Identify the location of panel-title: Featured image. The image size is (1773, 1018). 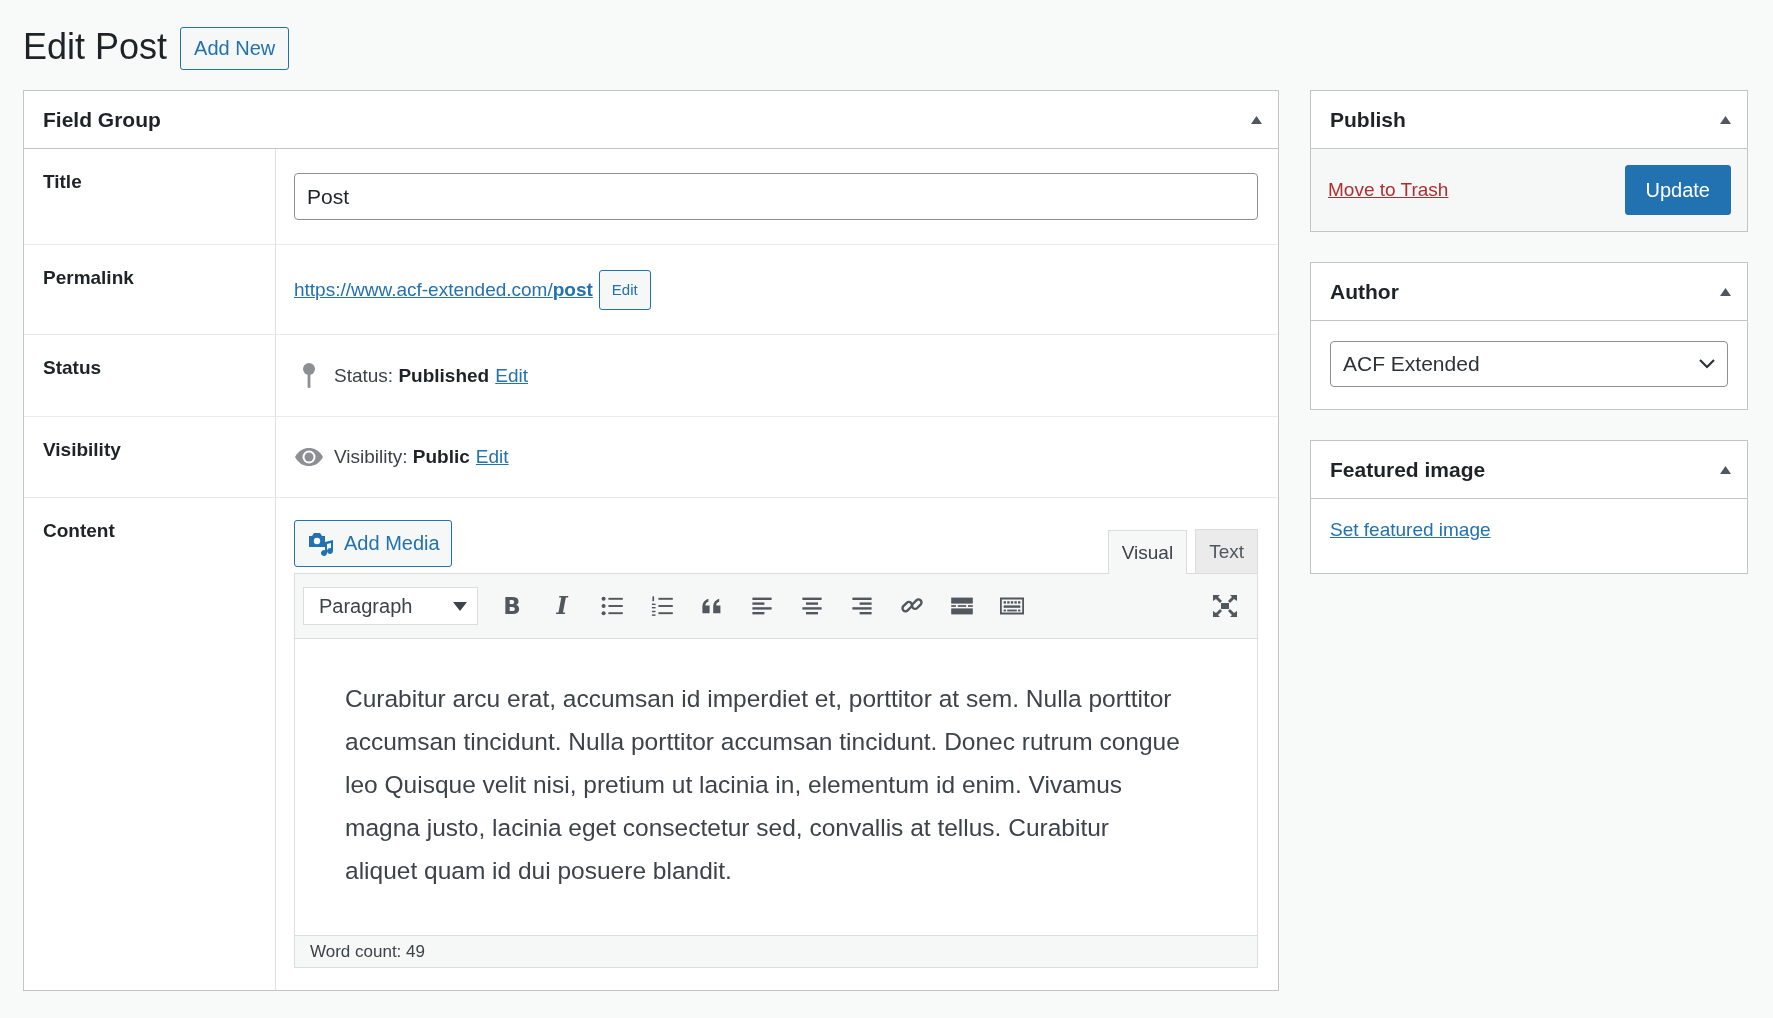
(1408, 469).